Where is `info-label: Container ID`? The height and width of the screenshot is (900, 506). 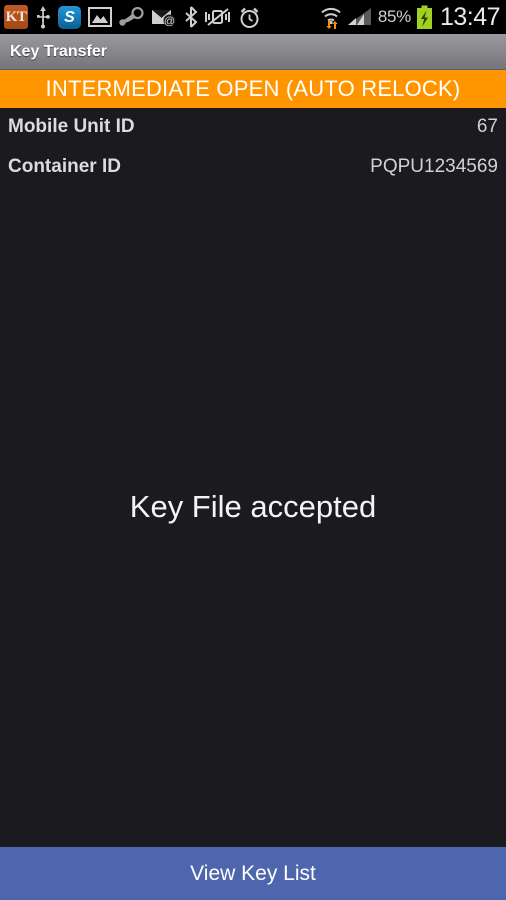 info-label: Container ID is located at coordinates (64, 166).